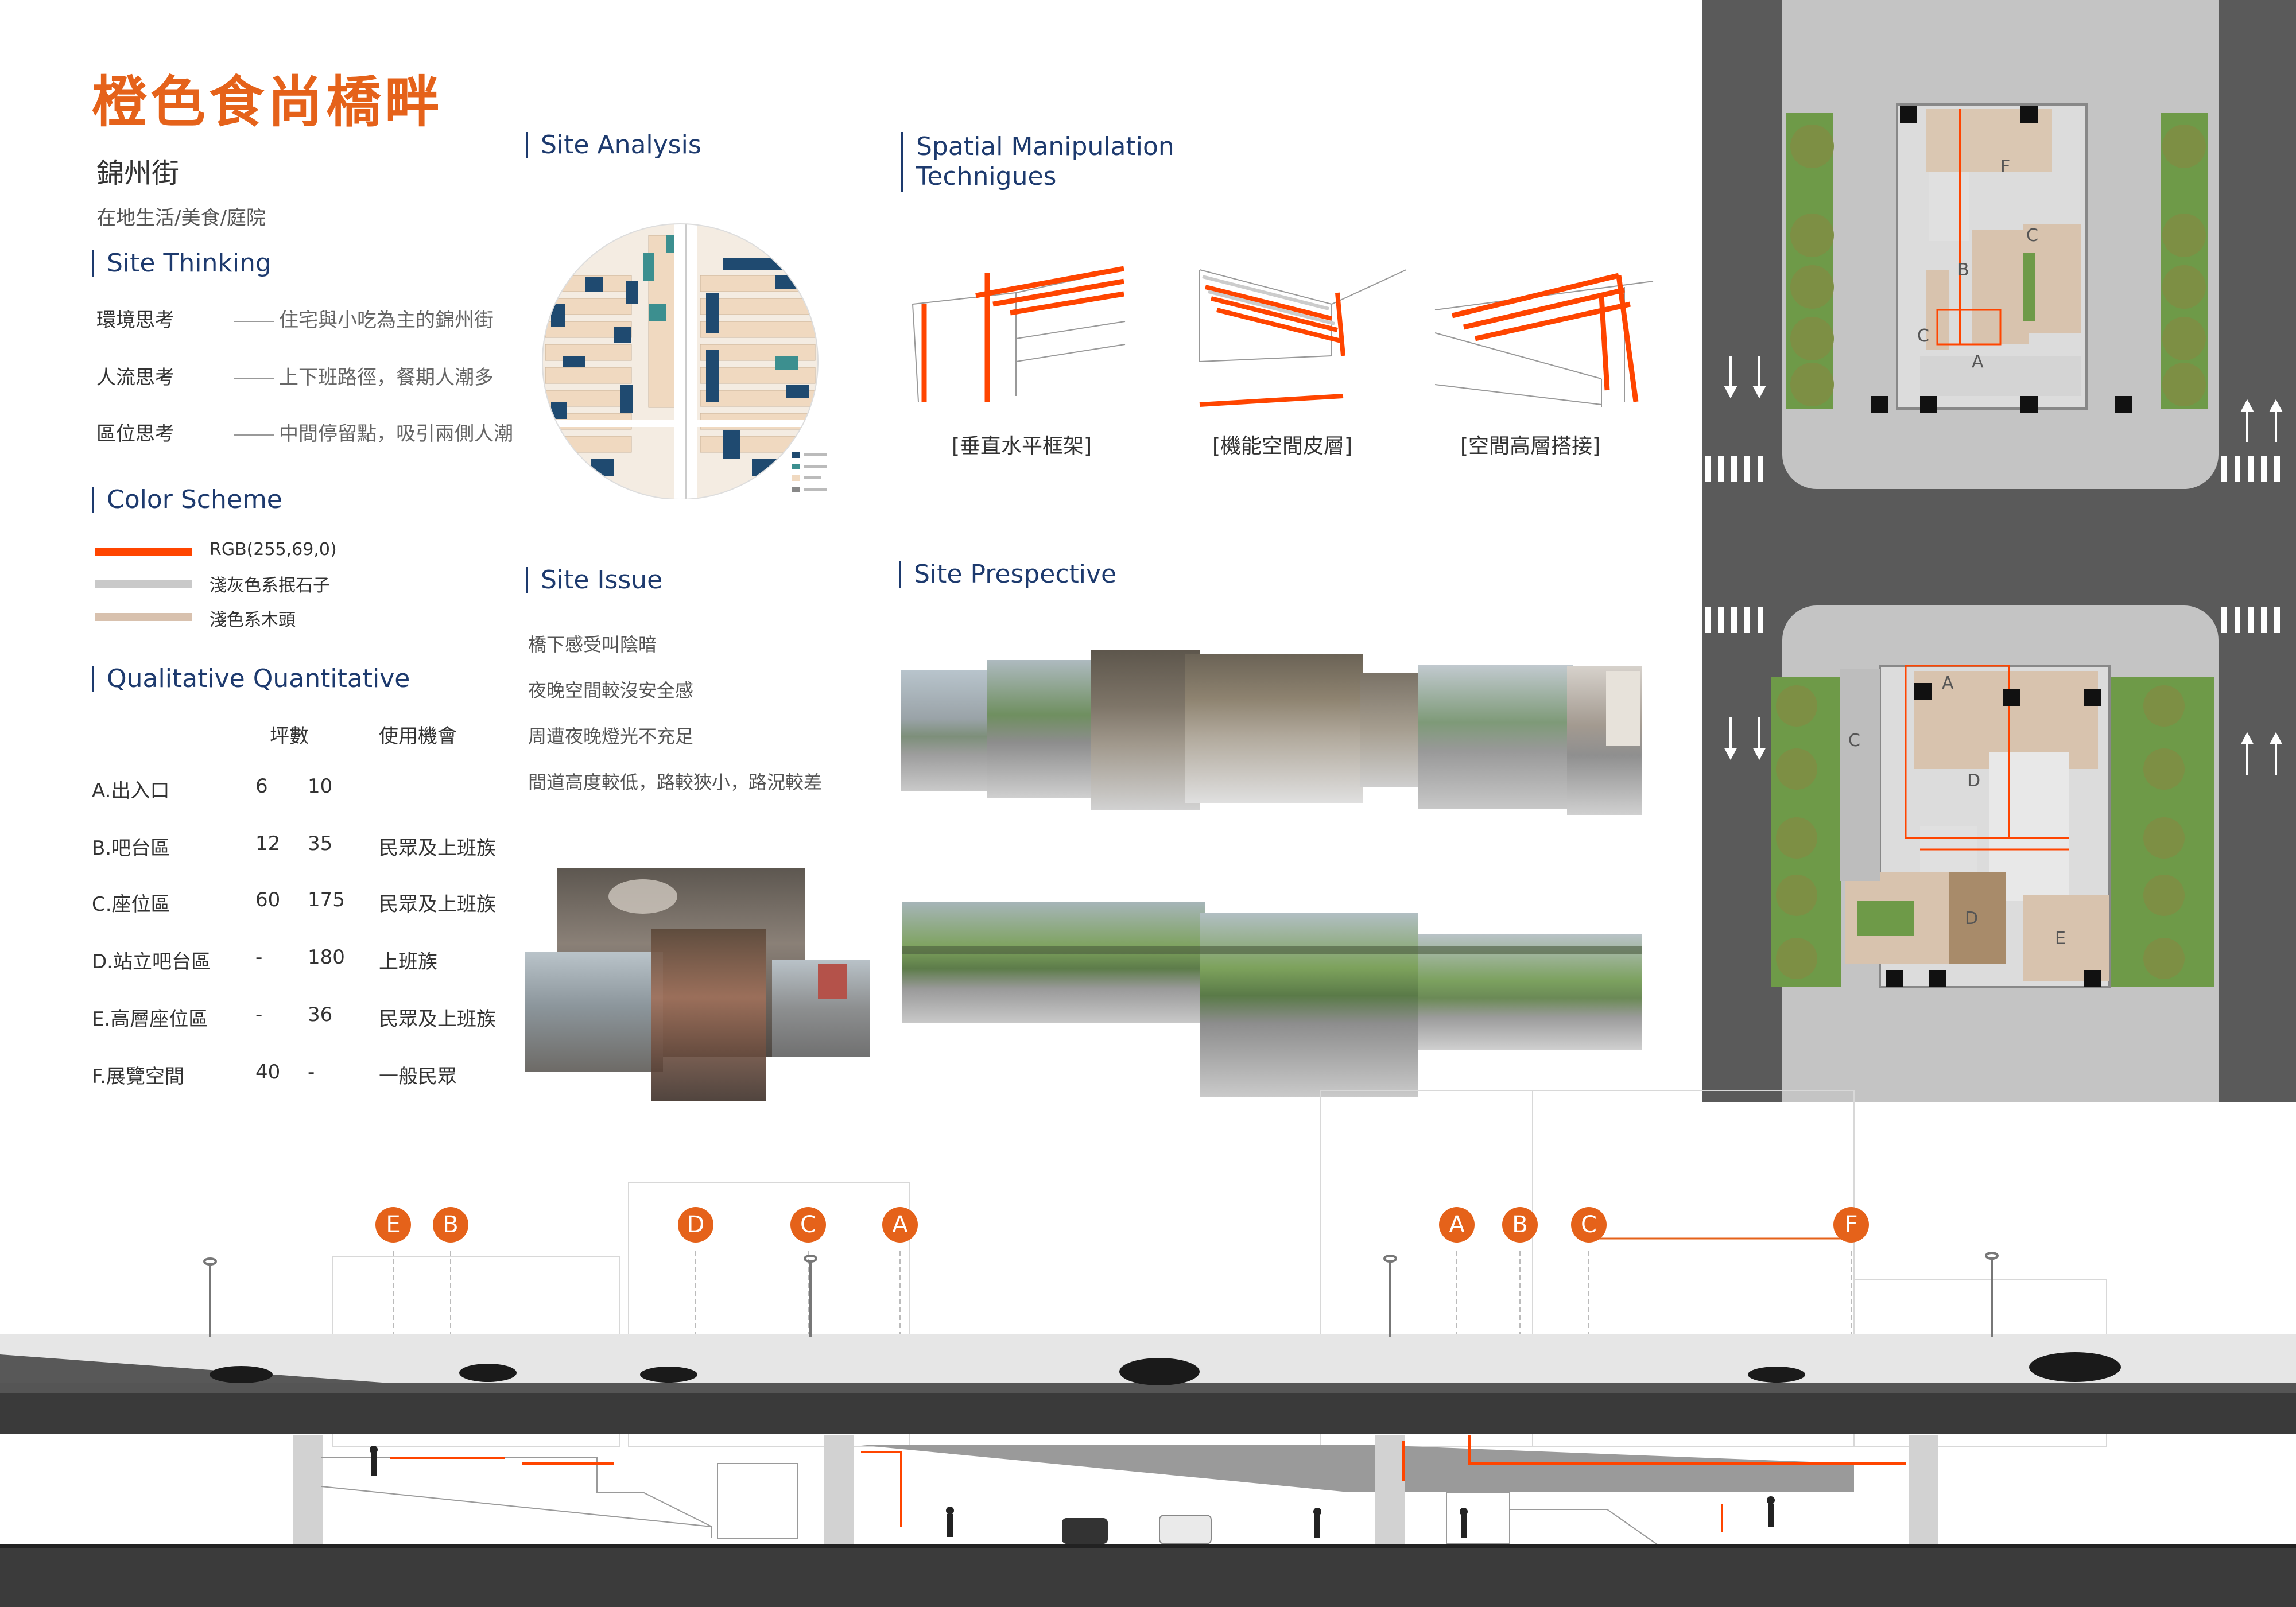 Image resolution: width=2296 pixels, height=1607 pixels. Describe the element at coordinates (135, 377) in the screenshot. I see `thinking-key: 人流思考` at that location.